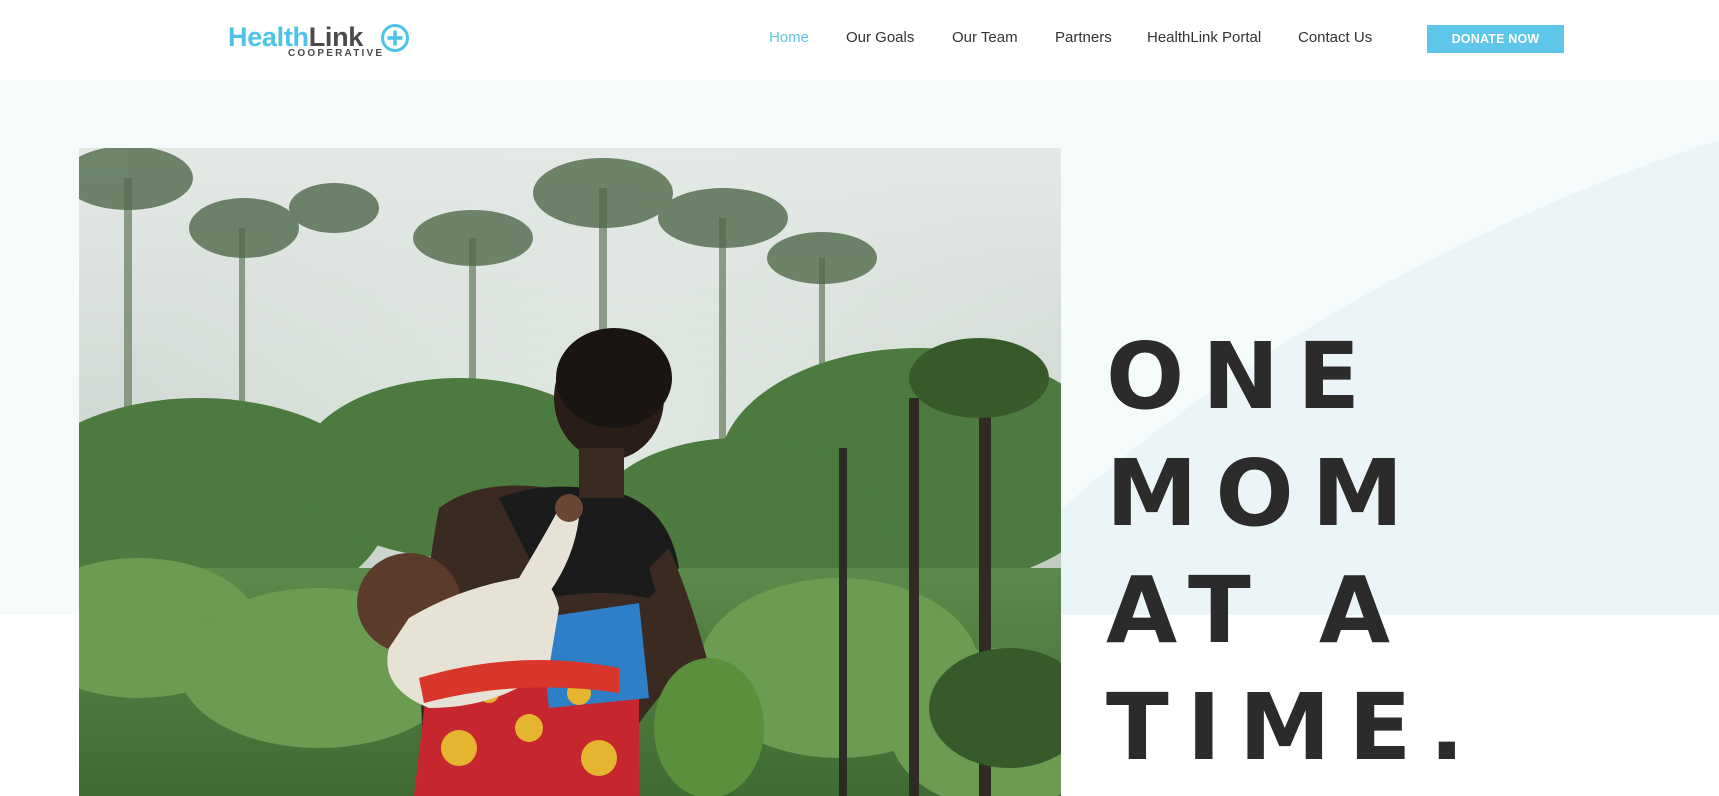 The width and height of the screenshot is (1719, 796). What do you see at coordinates (1083, 38) in the screenshot?
I see `nav-item-partners: Partners` at bounding box center [1083, 38].